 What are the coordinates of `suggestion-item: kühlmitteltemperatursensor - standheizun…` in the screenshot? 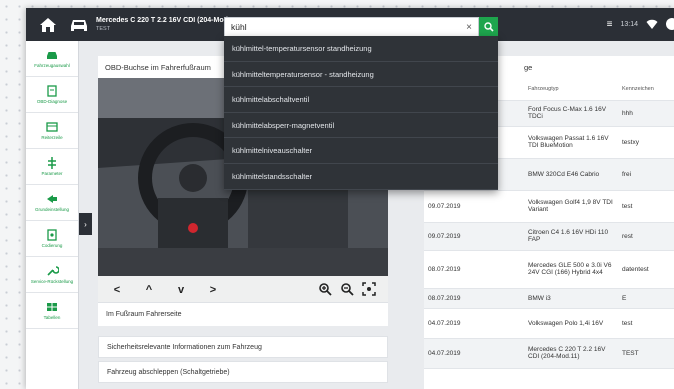 It's located at (361, 75).